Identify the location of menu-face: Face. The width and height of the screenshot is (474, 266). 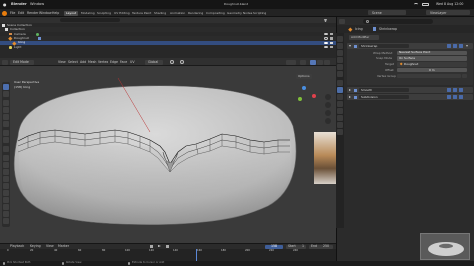
(123, 62).